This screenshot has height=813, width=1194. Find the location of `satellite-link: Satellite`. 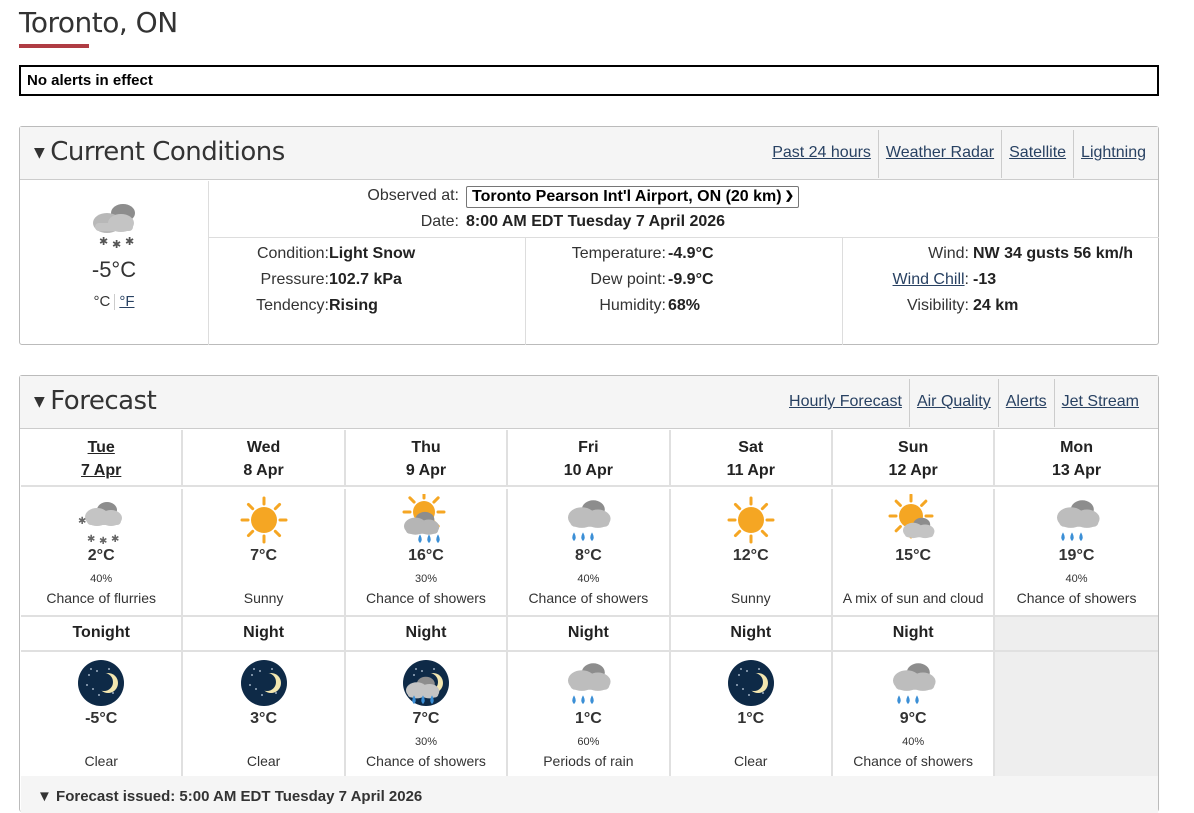

satellite-link: Satellite is located at coordinates (1037, 154).